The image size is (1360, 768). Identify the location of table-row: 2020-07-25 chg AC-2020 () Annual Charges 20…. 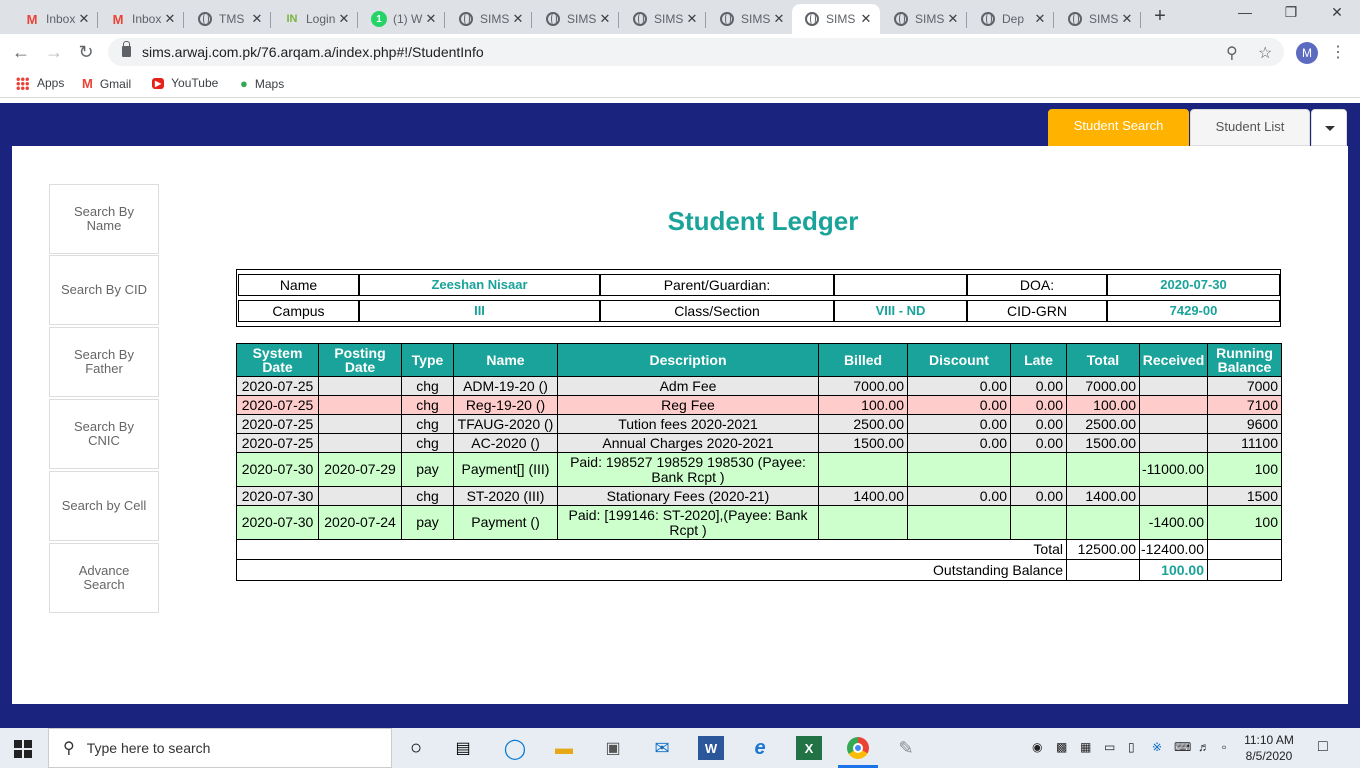
(759, 443).